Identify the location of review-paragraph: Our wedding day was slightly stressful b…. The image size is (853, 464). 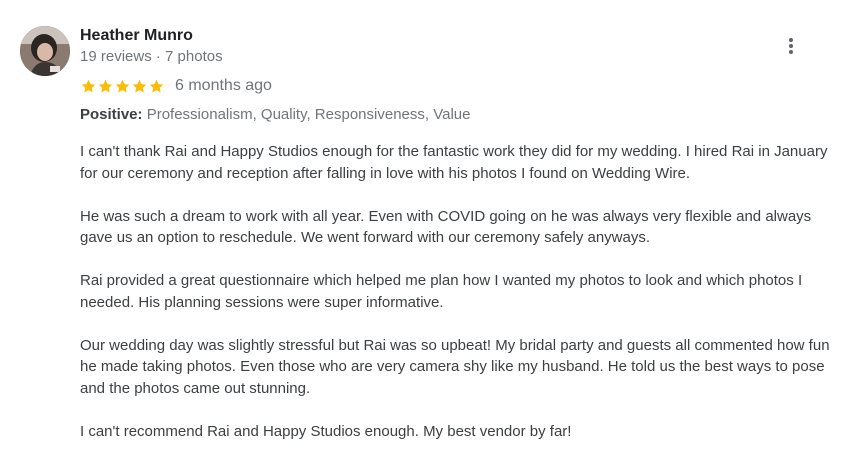
(455, 366).